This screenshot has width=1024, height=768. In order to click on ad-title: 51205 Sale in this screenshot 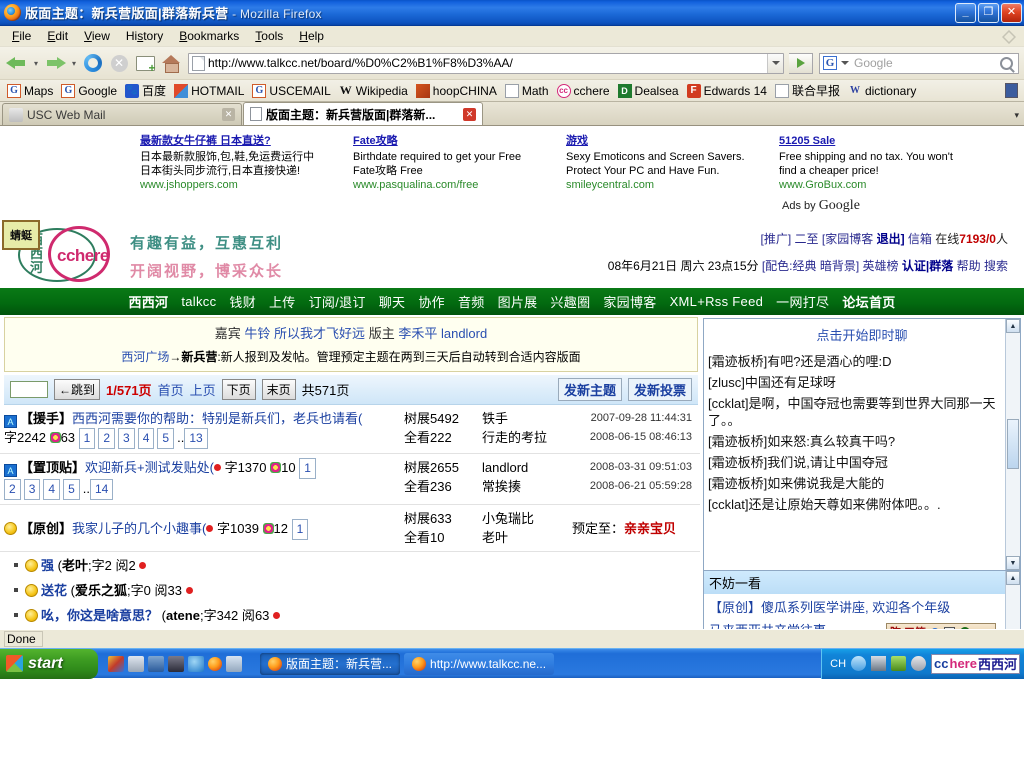, I will do `click(871, 141)`.